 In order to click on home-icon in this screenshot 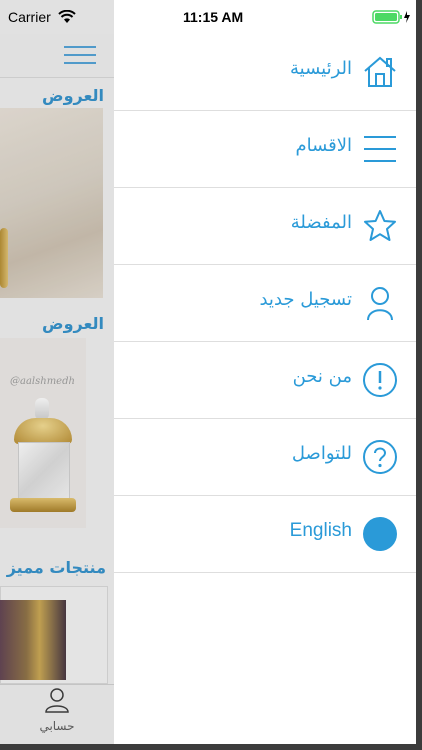, I will do `click(380, 71)`.